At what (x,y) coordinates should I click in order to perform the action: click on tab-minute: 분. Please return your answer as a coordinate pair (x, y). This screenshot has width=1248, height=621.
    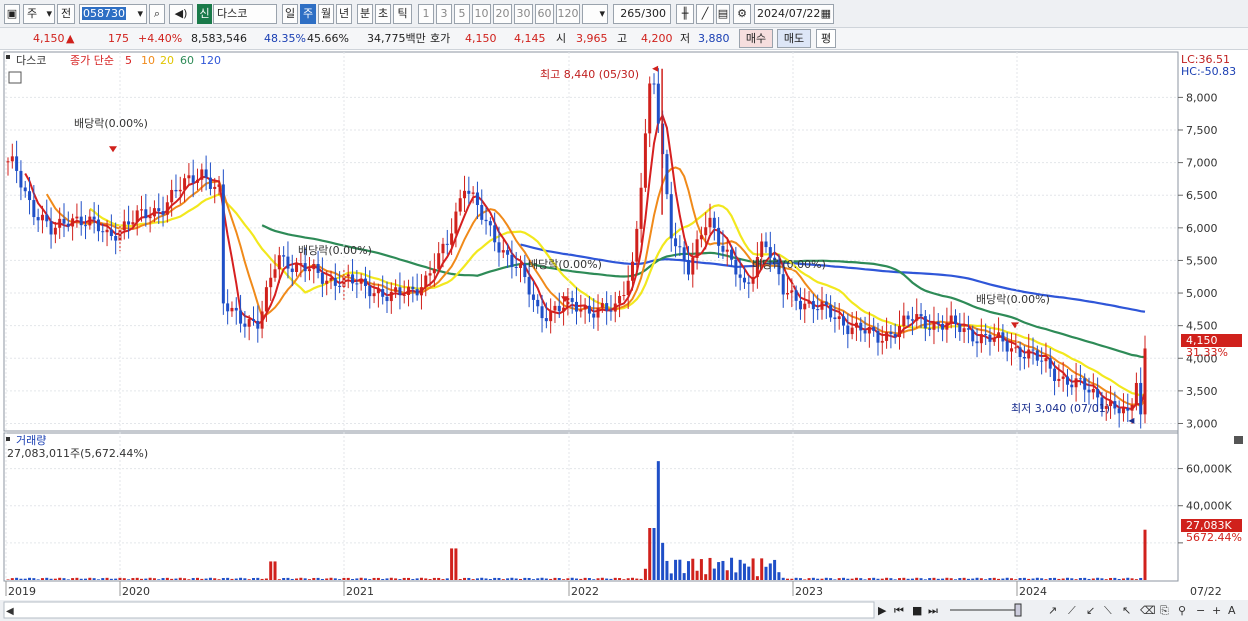
    Looking at the image, I should click on (365, 14).